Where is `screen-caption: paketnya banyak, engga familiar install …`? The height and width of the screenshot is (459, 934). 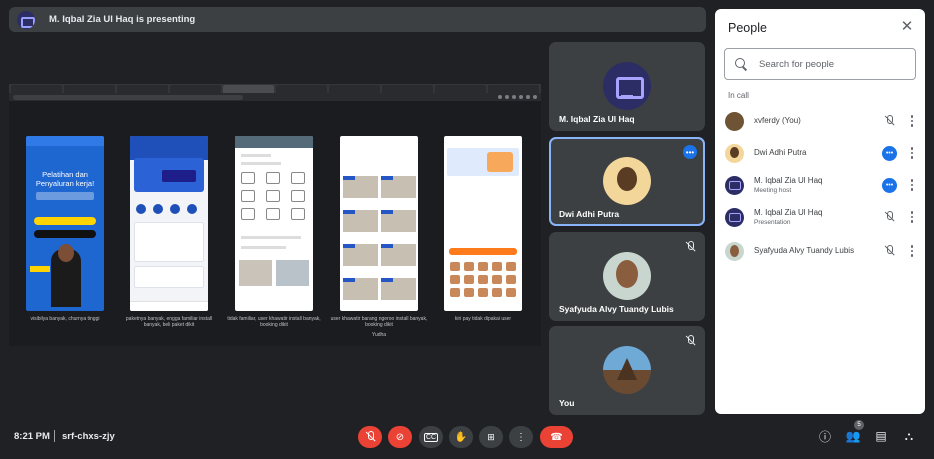 screen-caption: paketnya banyak, engga familiar install … is located at coordinates (169, 322).